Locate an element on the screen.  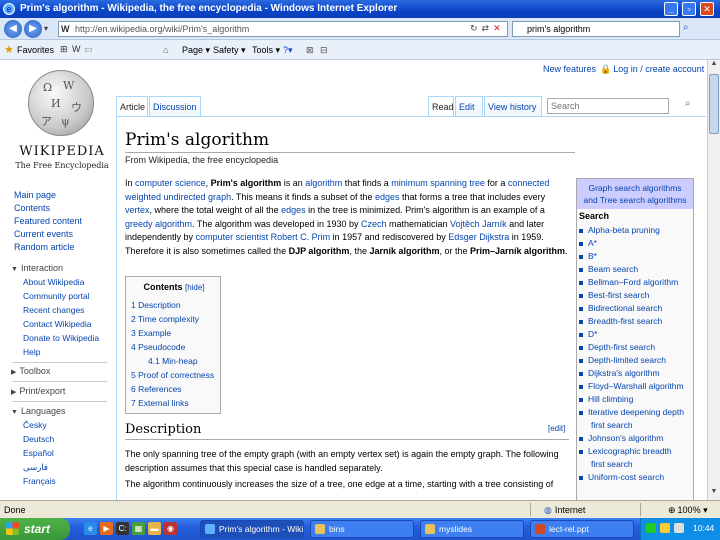
link-computer-science: computer science is located at coordinates (170, 183).